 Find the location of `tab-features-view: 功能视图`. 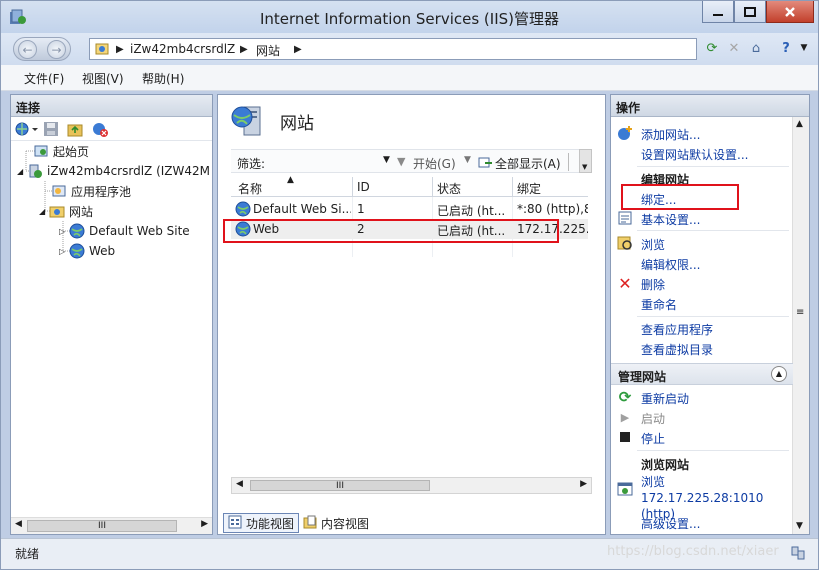

tab-features-view: 功能视图 is located at coordinates (261, 523).